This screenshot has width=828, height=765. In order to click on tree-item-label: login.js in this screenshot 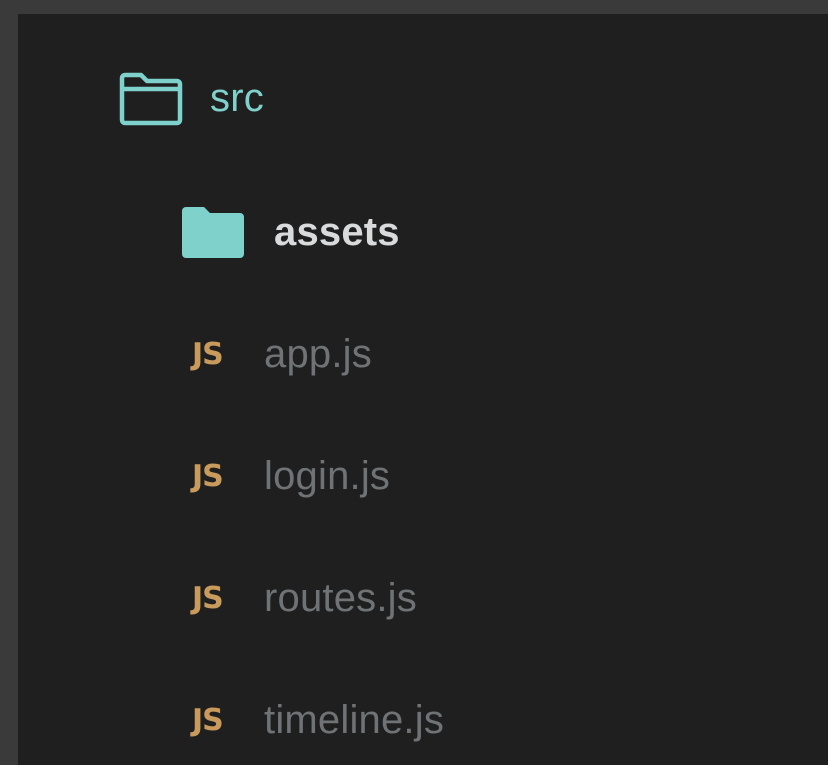, I will do `click(327, 475)`.